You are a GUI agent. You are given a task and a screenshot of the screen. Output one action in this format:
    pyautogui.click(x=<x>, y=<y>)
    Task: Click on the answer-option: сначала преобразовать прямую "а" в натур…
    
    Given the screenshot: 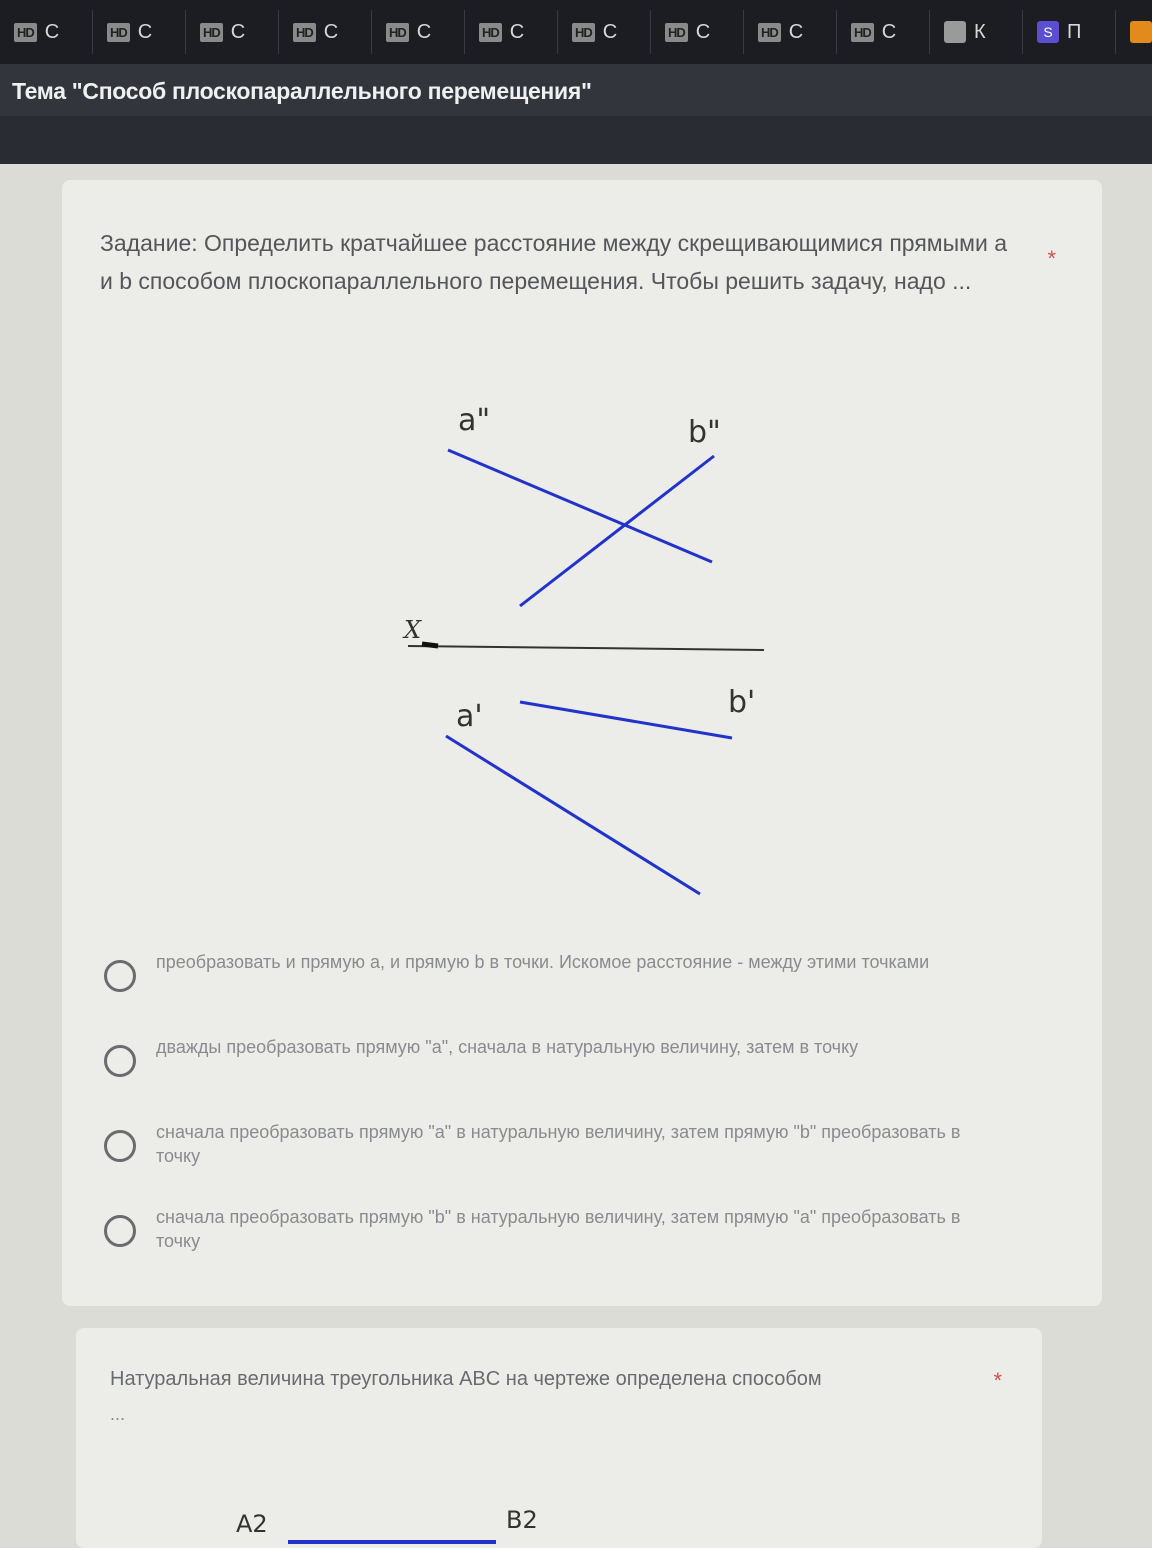 What is the action you would take?
    pyautogui.click(x=554, y=1144)
    